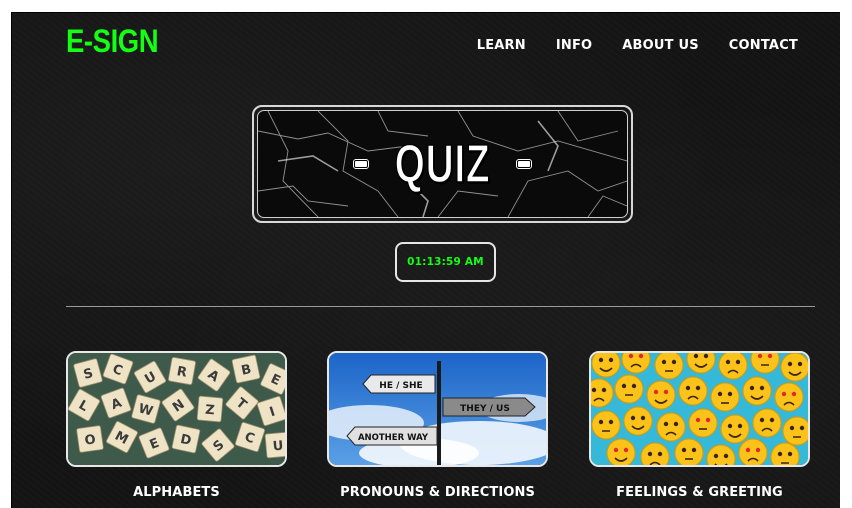 This screenshot has height=508, width=852. Describe the element at coordinates (501, 45) in the screenshot. I see `nav-learn: LEARN` at that location.